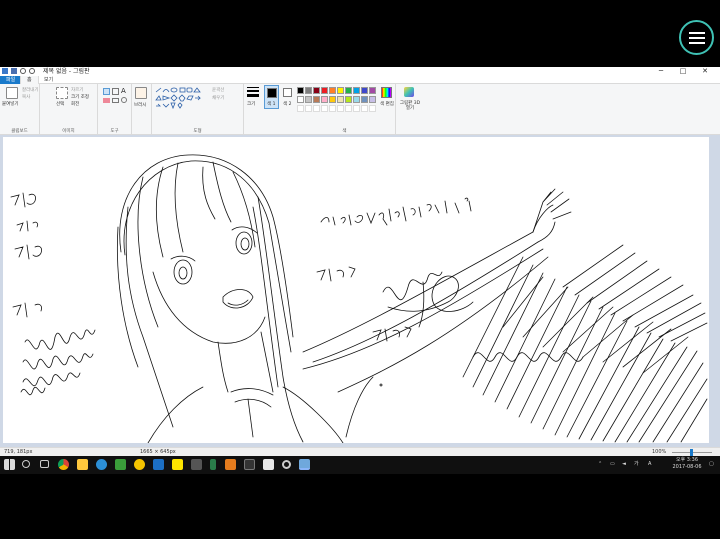 The image size is (720, 539). What do you see at coordinates (218, 98) in the screenshot?
I see `fill-button: 채우기` at bounding box center [218, 98].